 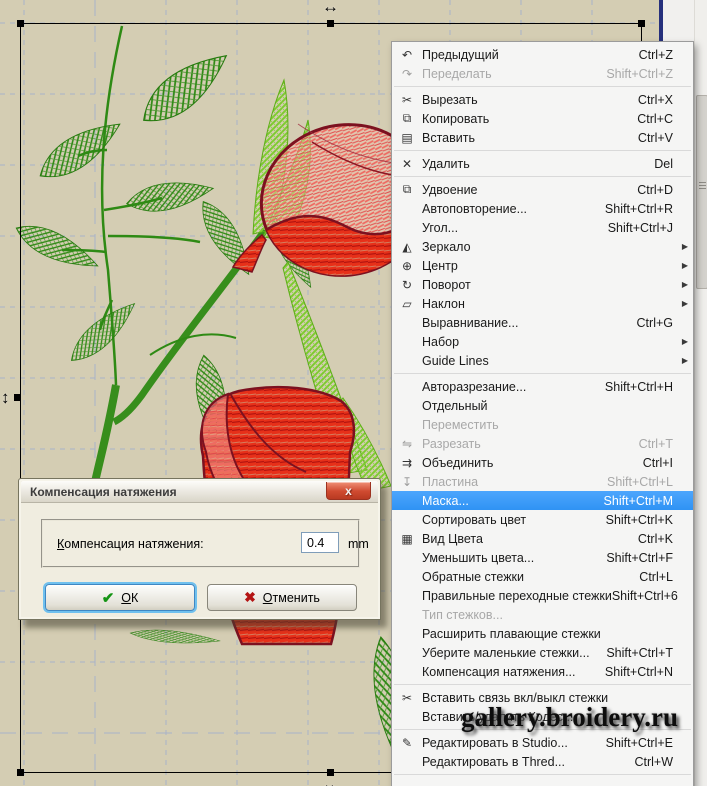 What do you see at coordinates (639, 742) in the screenshot?
I see `menu-item-shortcut: Shift+Ctrl+E` at bounding box center [639, 742].